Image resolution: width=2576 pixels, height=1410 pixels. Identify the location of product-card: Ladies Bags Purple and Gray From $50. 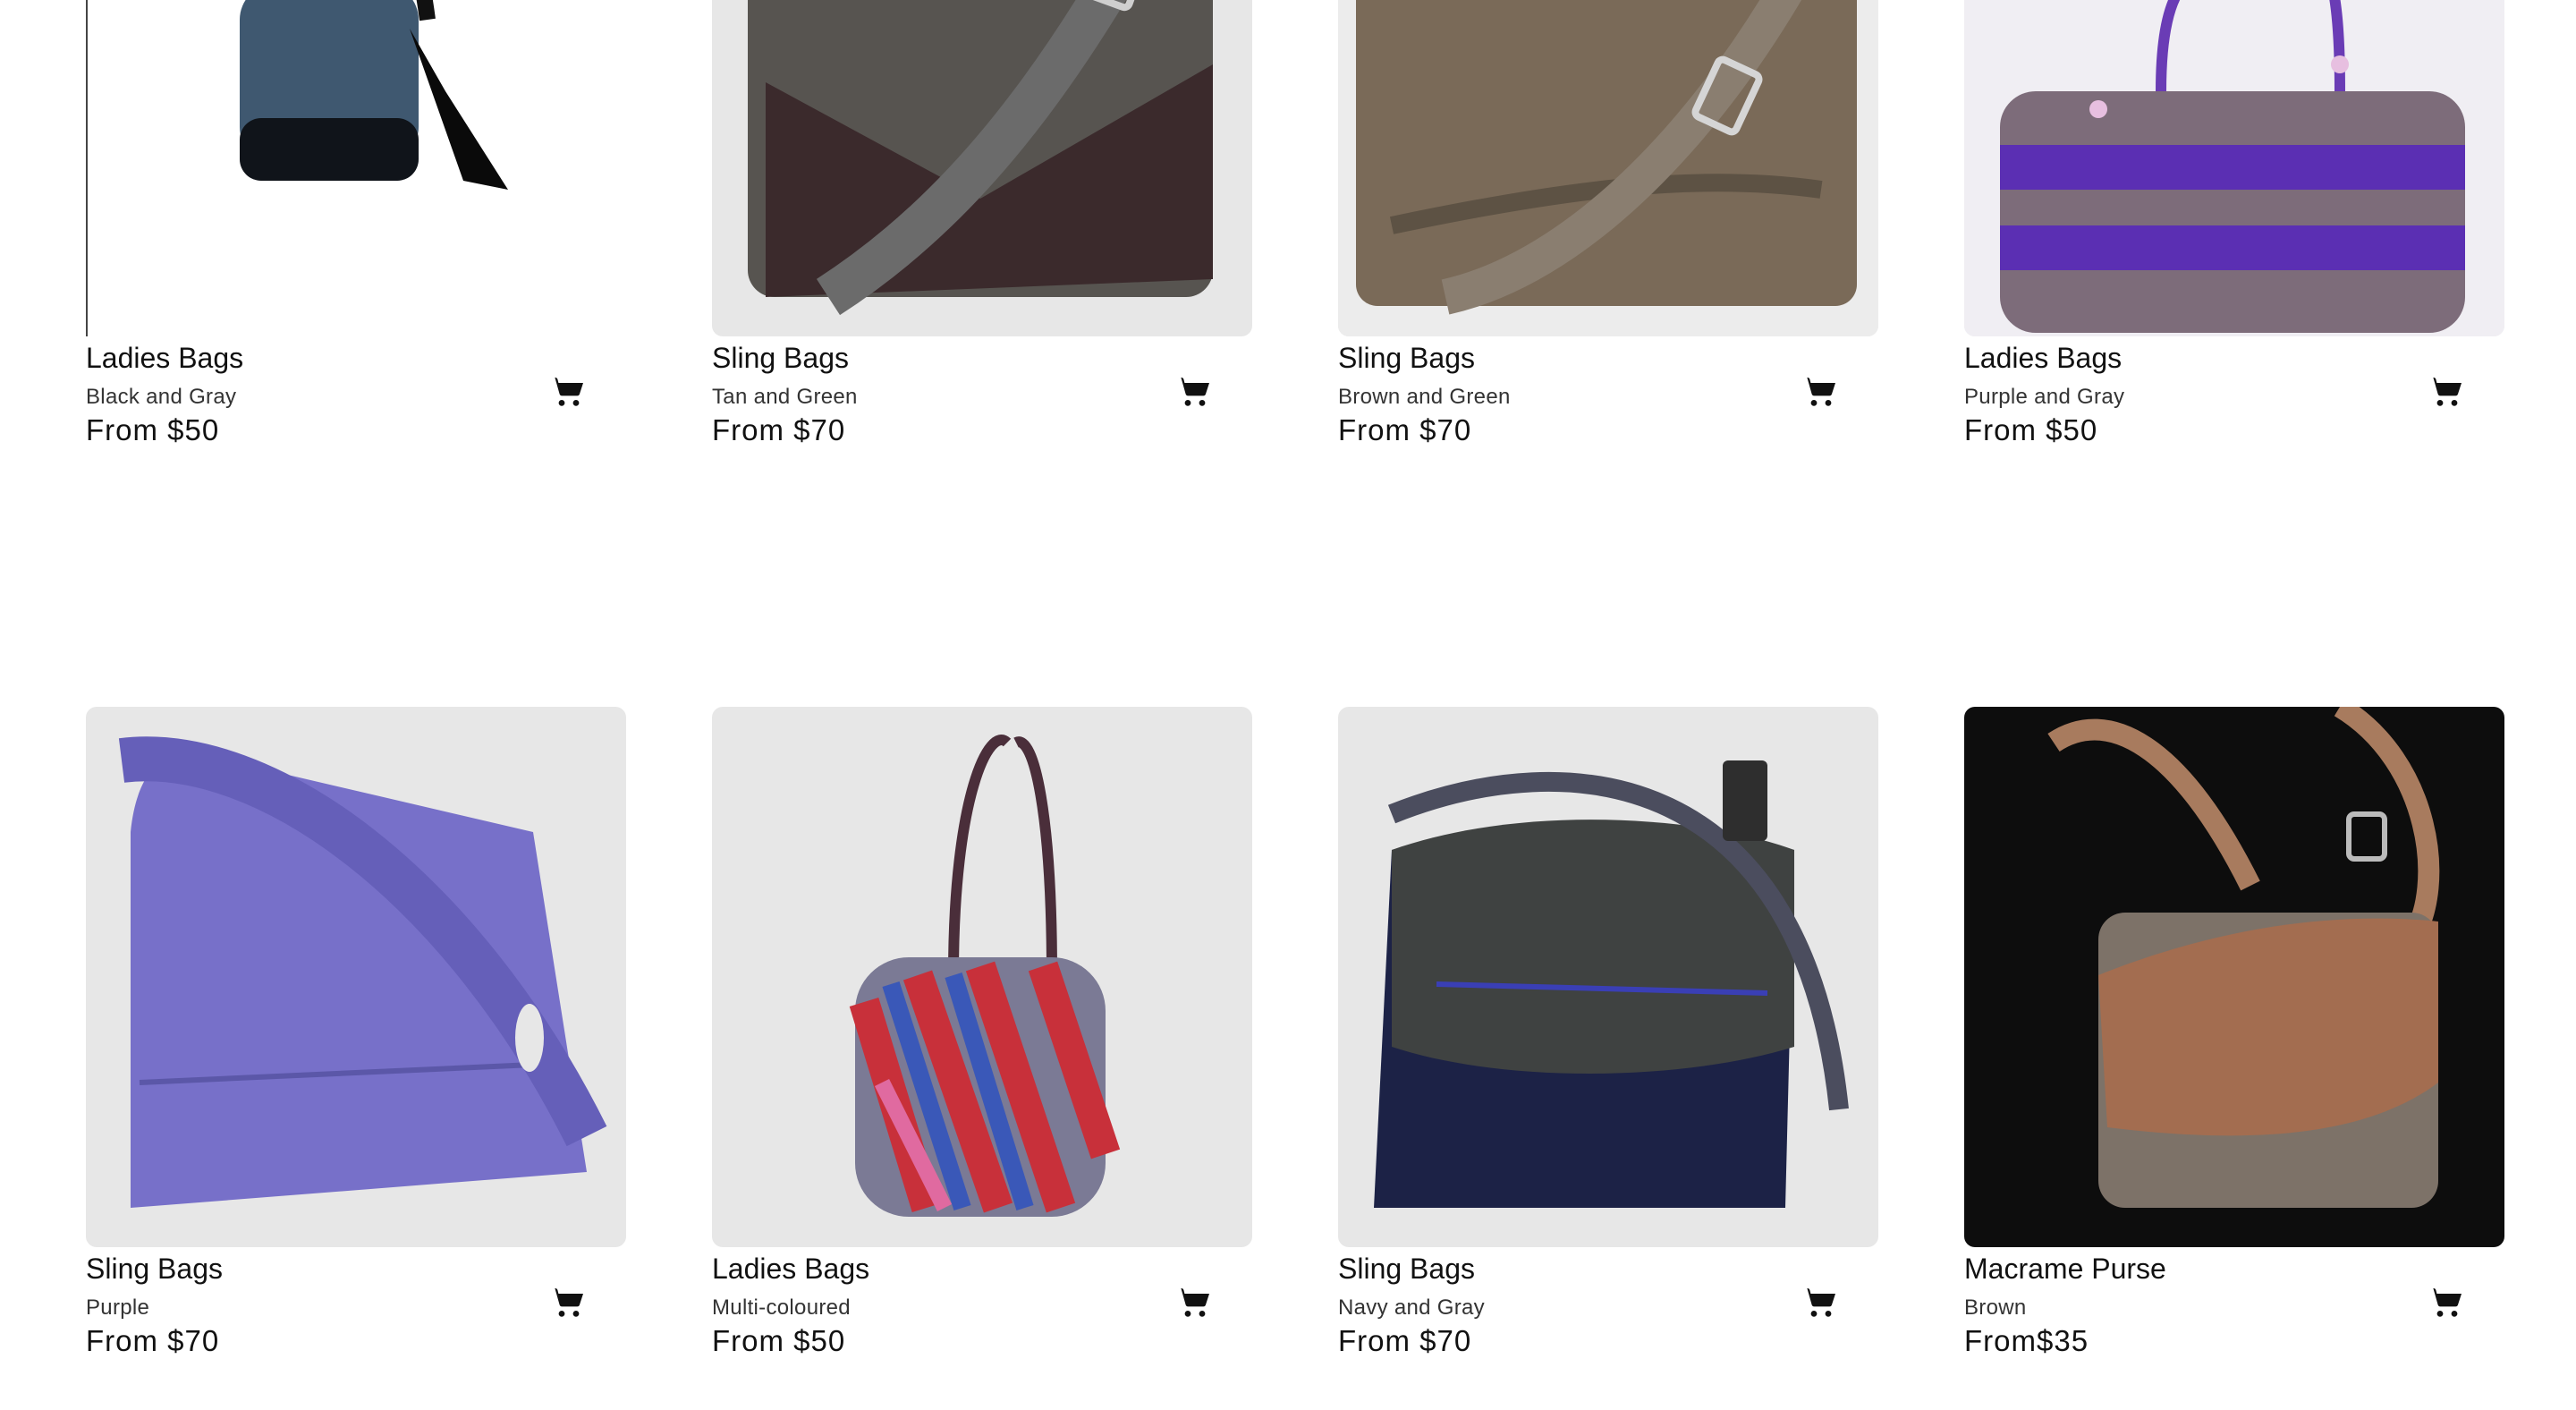
(2234, 229).